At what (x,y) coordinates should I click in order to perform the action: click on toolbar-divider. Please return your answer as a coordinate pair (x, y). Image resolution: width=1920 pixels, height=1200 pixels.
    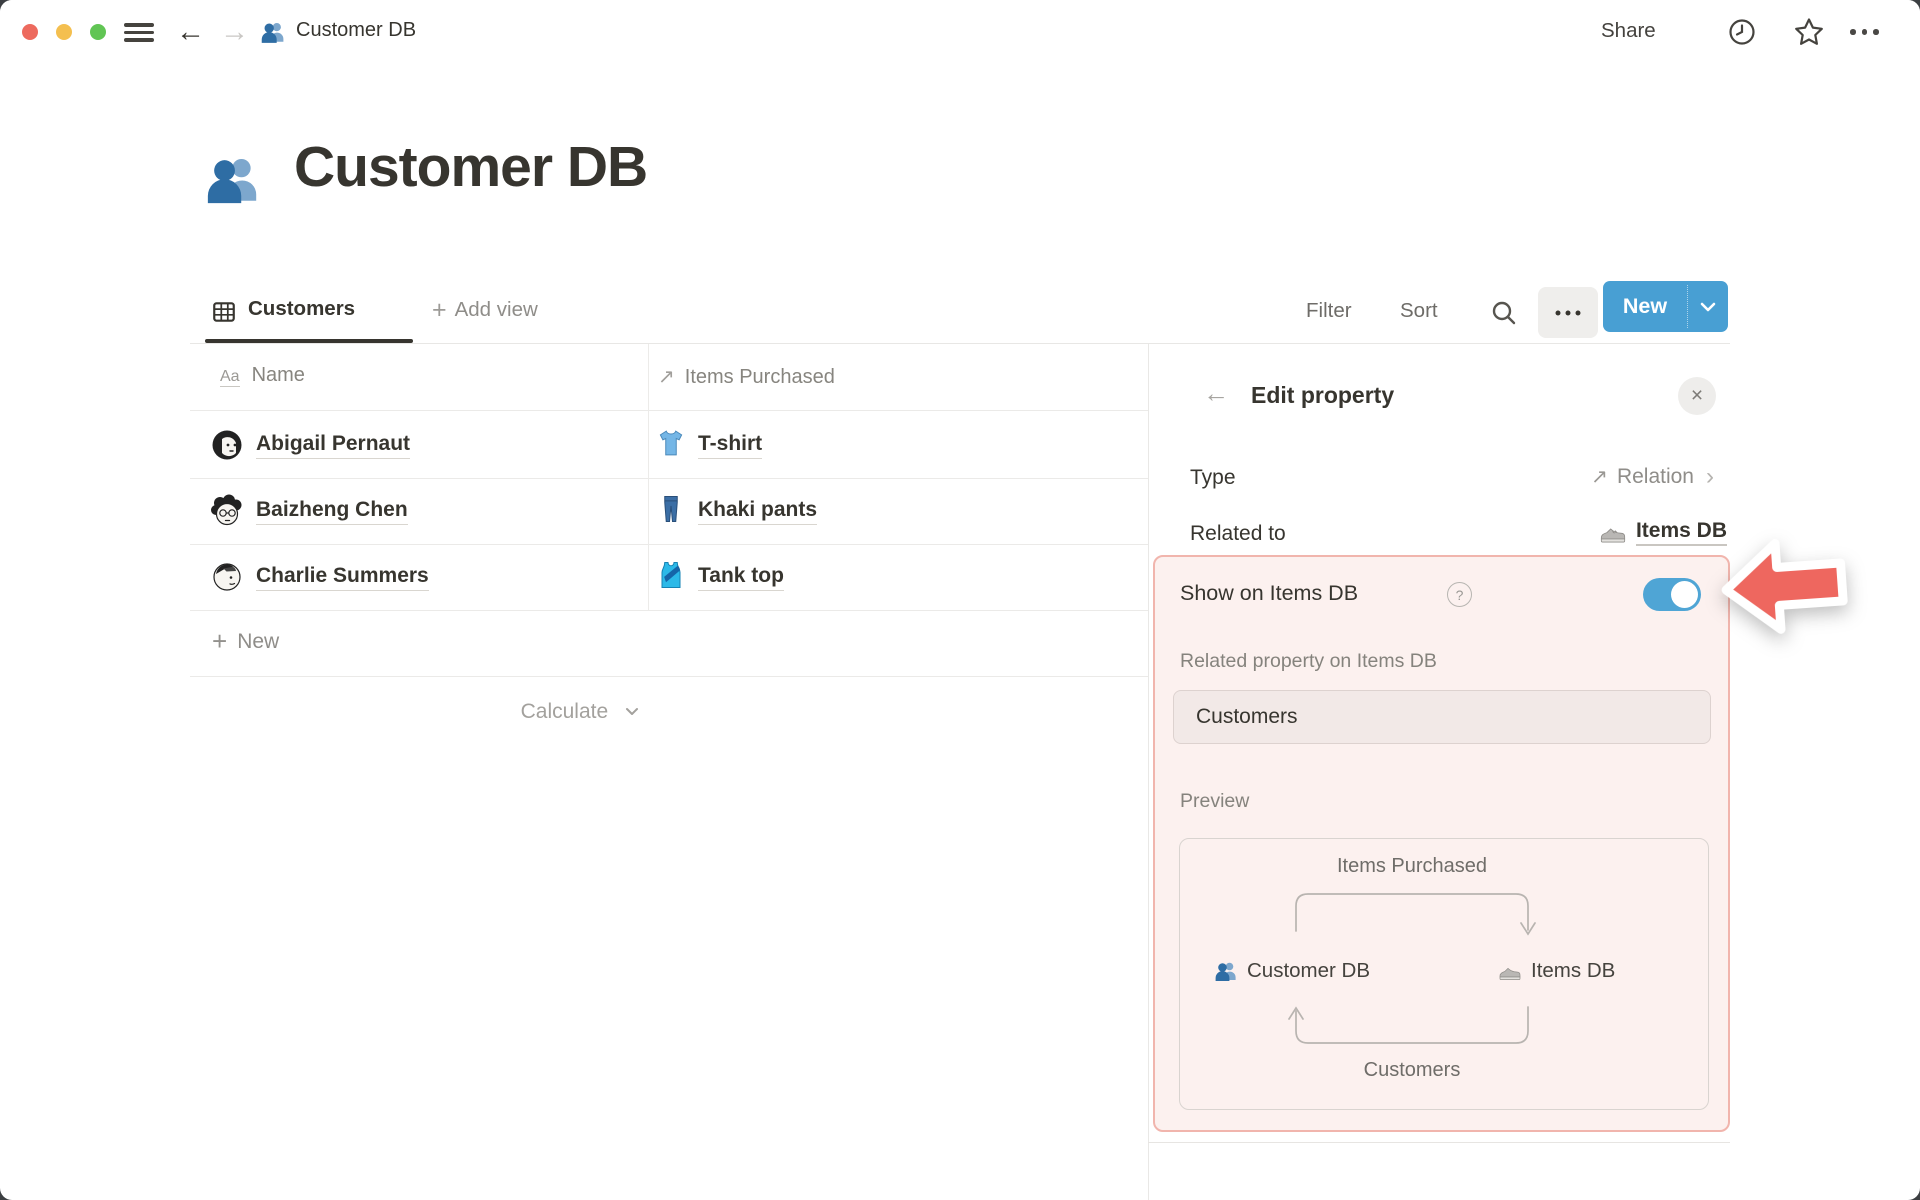
    Looking at the image, I should click on (960, 343).